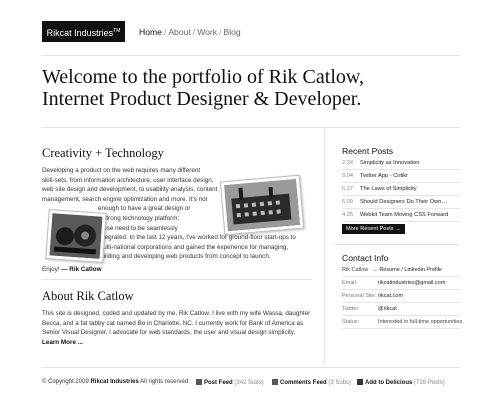 Image resolution: width=500 pixels, height=419 pixels. What do you see at coordinates (397, 244) in the screenshot?
I see `sidebar-divider` at bounding box center [397, 244].